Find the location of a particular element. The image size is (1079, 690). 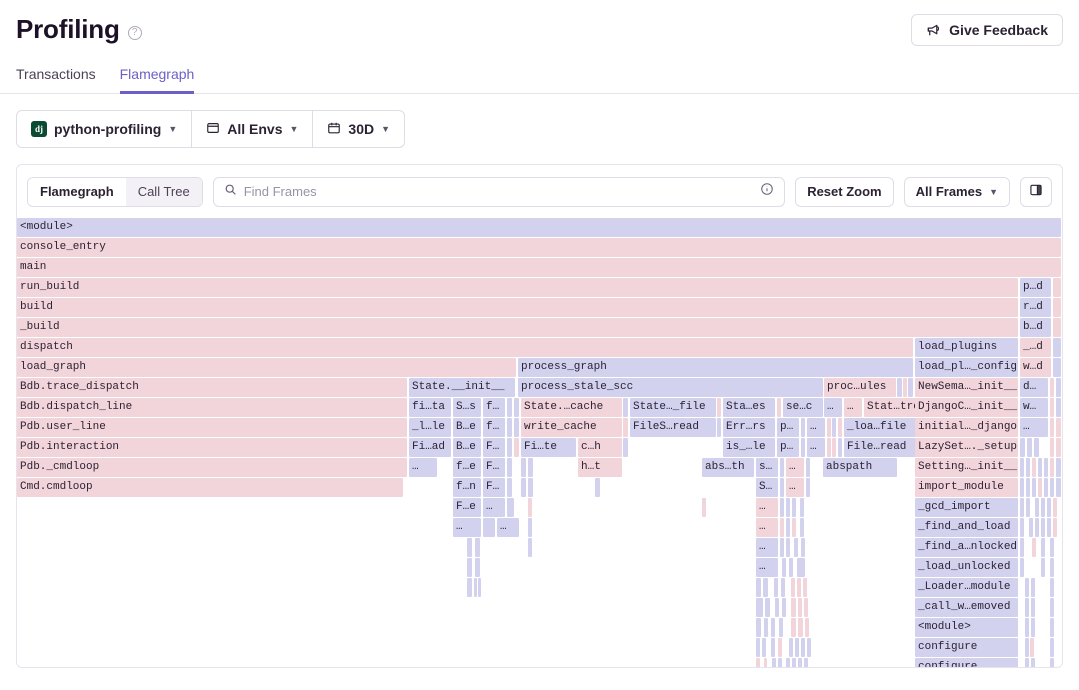

flame-frame: B…e is located at coordinates (467, 447).